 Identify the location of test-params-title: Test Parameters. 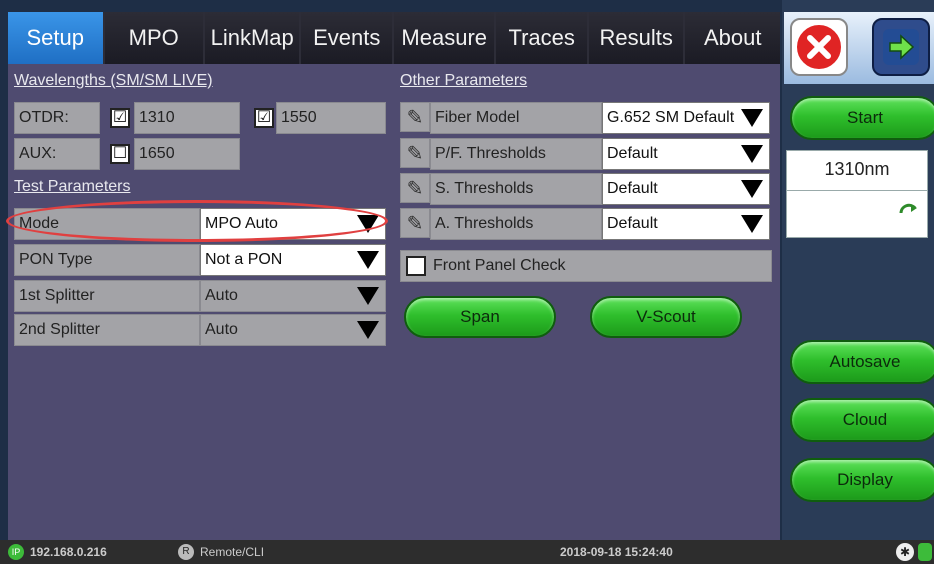
(72, 186).